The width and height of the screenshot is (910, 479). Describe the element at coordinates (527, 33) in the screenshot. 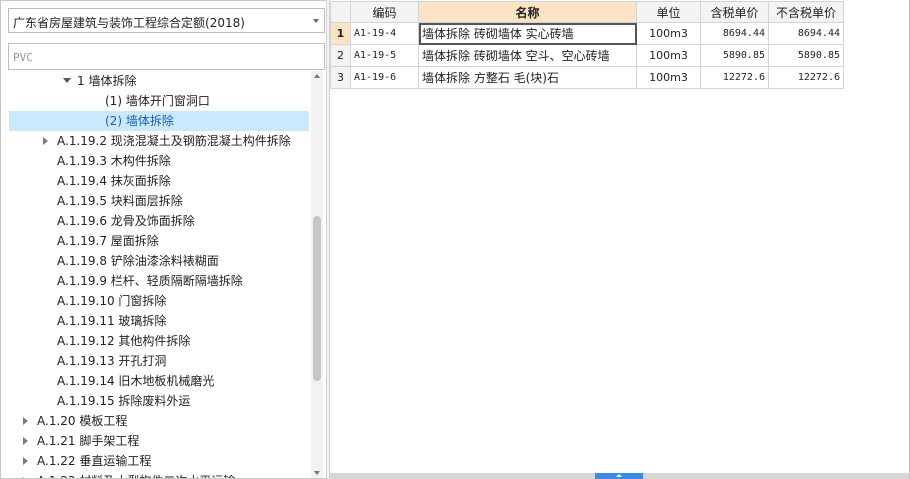

I see `cell-name: 墙体拆除 砖砌墙体 实心砖墙` at that location.